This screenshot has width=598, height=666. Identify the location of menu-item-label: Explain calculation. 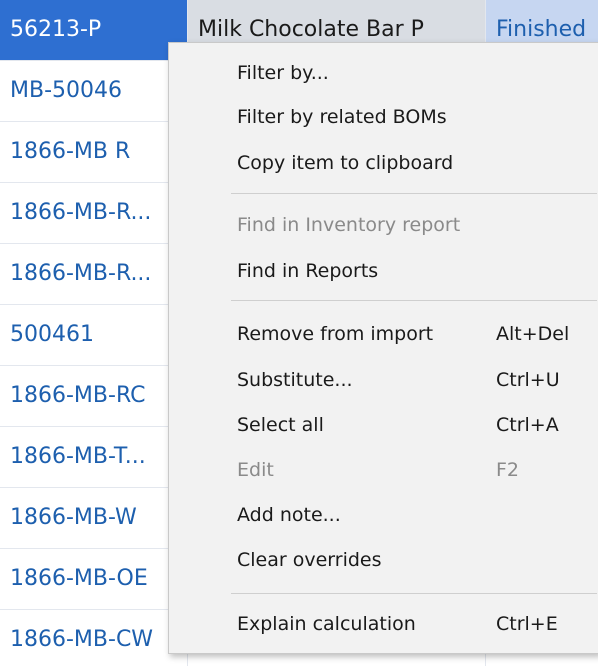
(326, 624).